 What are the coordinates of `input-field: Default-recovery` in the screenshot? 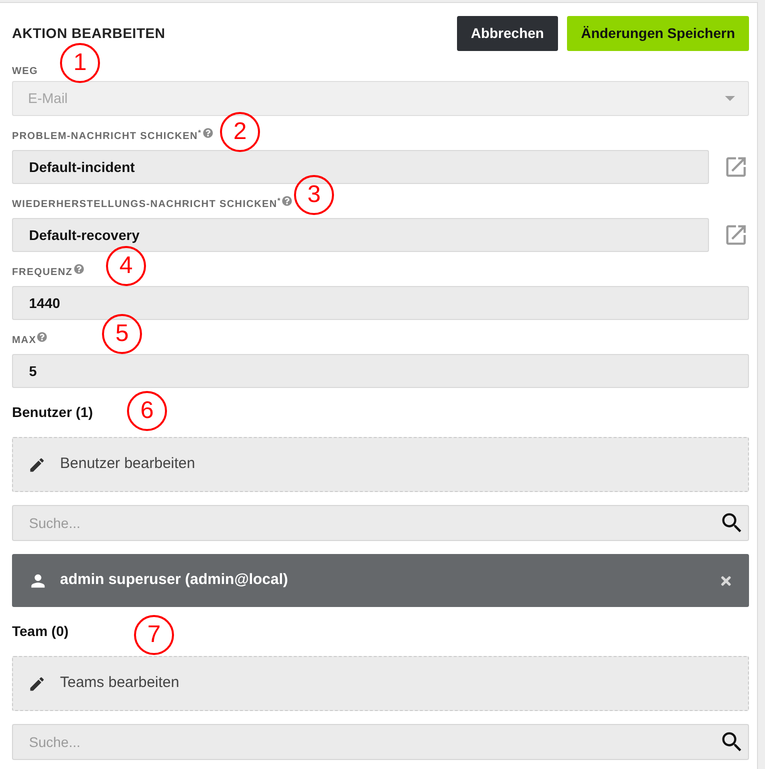 It's located at (360, 235).